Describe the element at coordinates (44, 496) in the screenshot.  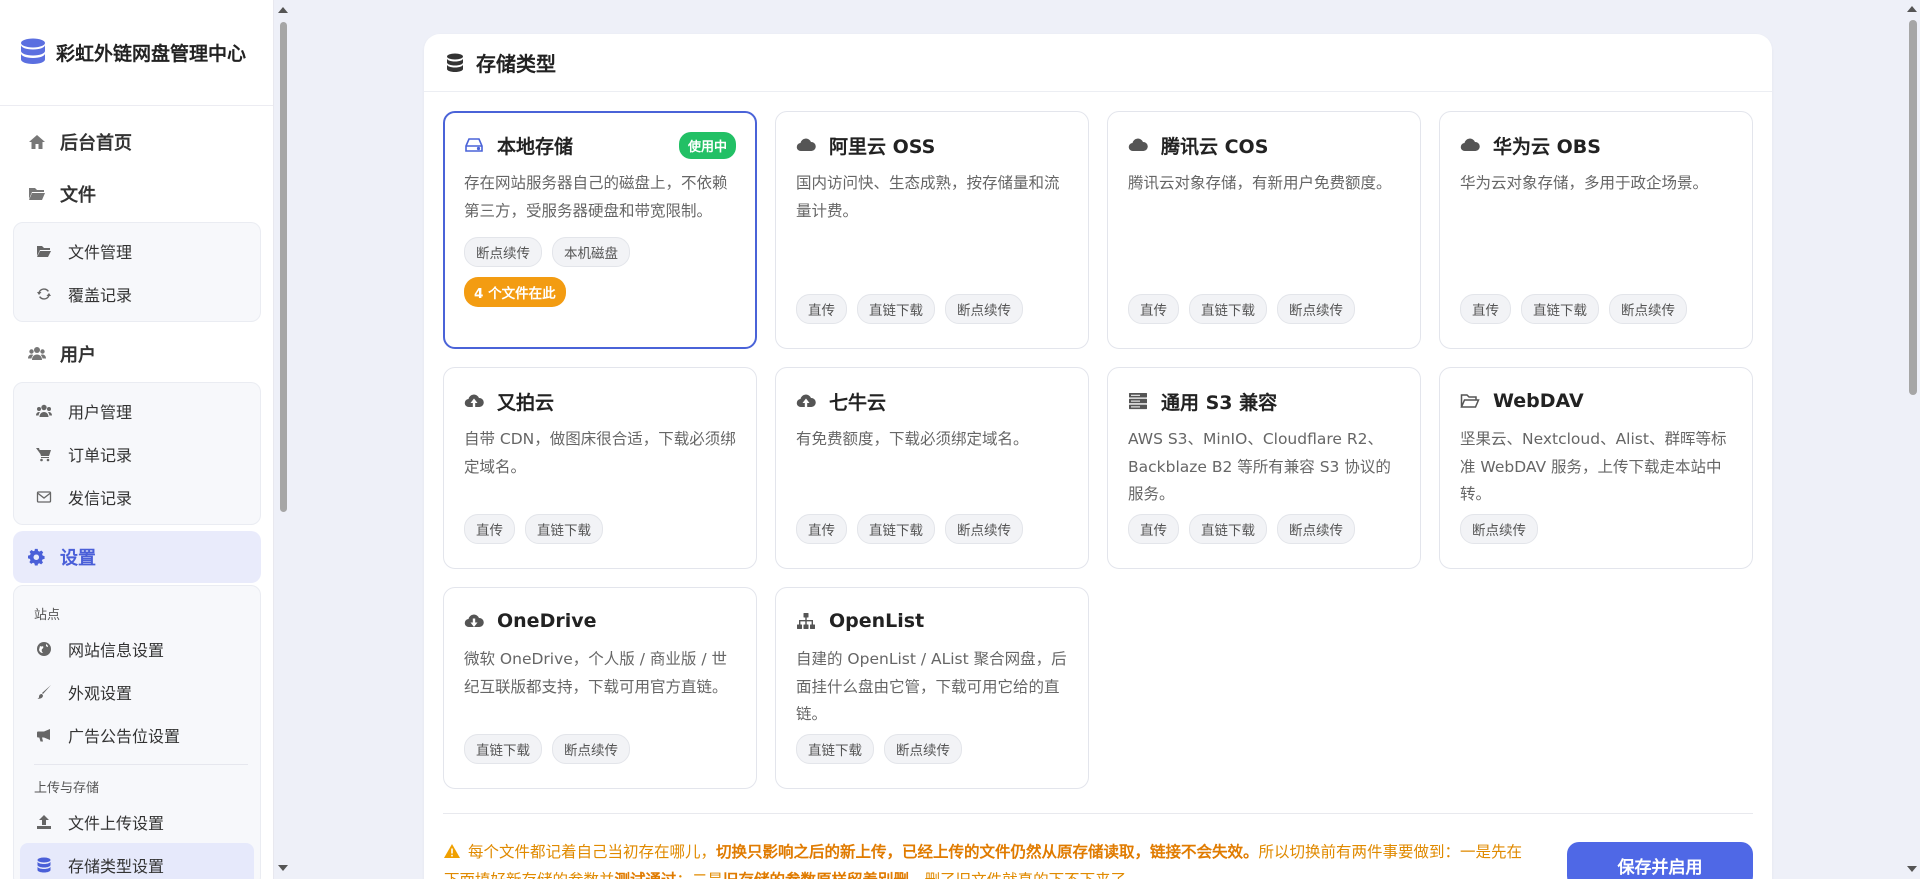
I see `envelope-icon` at that location.